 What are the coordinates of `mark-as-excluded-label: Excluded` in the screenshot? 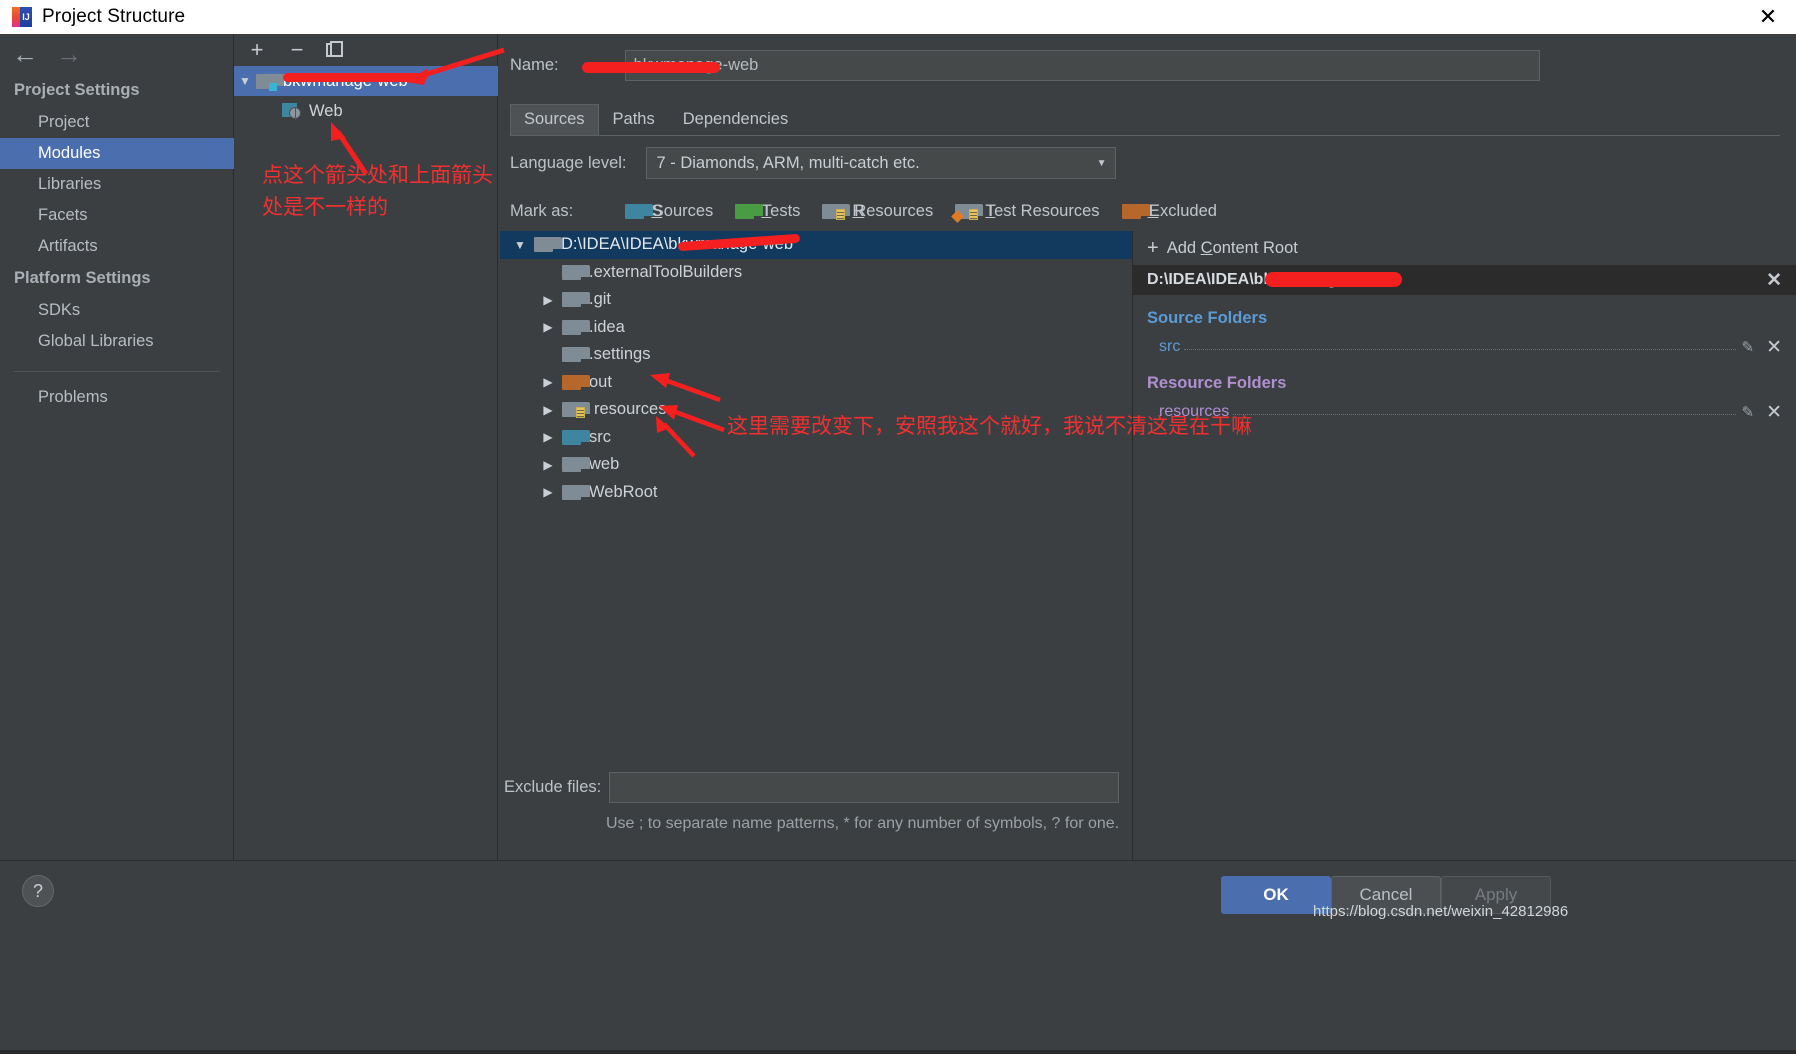 It's located at (1183, 211).